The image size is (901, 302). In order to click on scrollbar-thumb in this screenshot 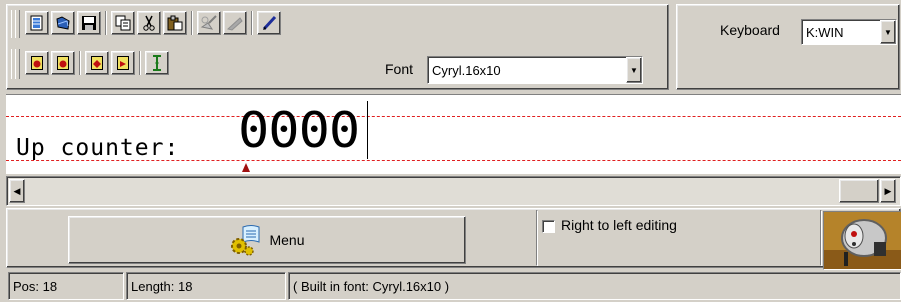, I will do `click(859, 191)`.